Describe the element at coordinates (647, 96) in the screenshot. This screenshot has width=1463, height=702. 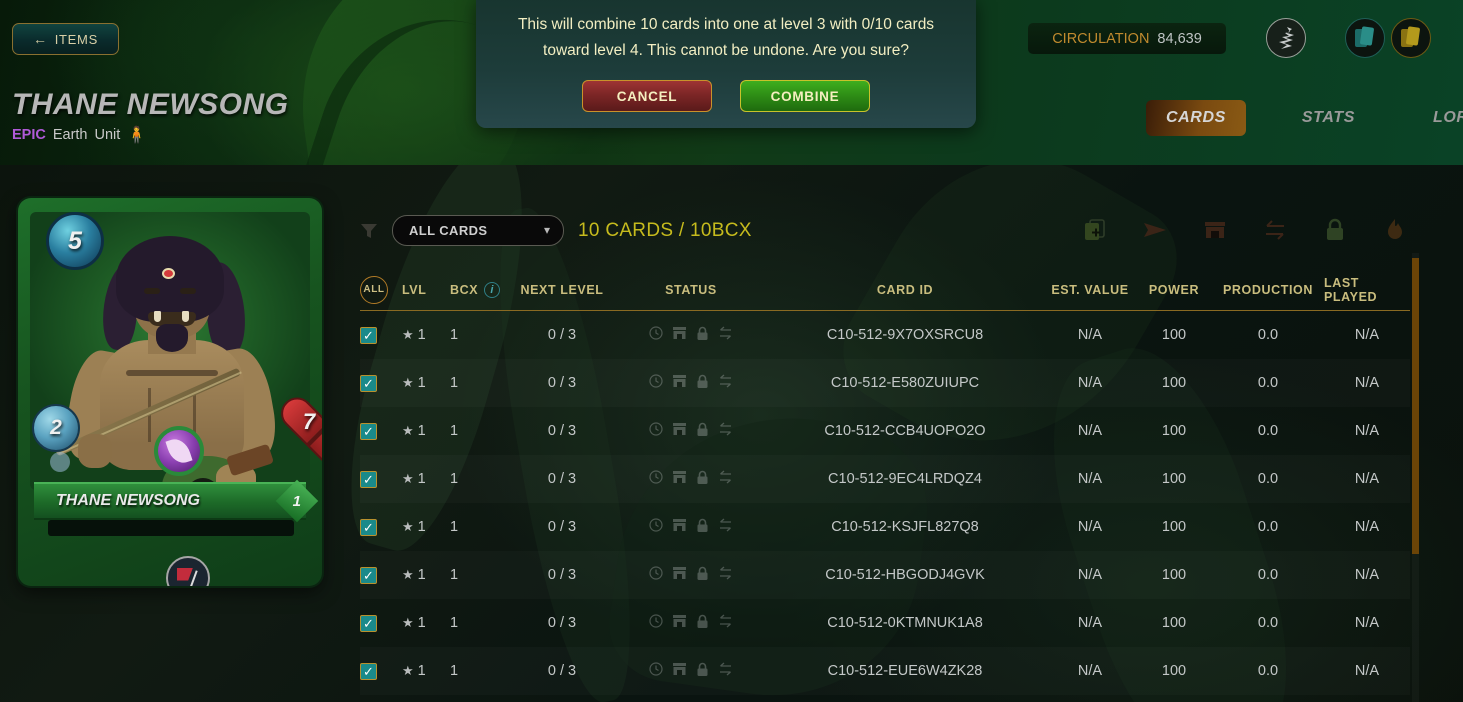
I see `cancel-button: CANCEL` at that location.